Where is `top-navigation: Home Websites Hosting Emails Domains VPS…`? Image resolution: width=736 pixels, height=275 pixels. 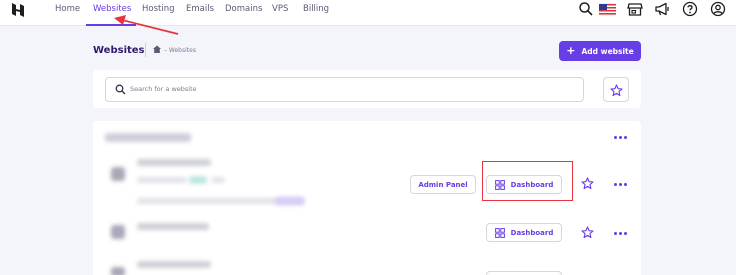
top-navigation: Home Websites Hosting Emails Domains VPS… is located at coordinates (368, 13).